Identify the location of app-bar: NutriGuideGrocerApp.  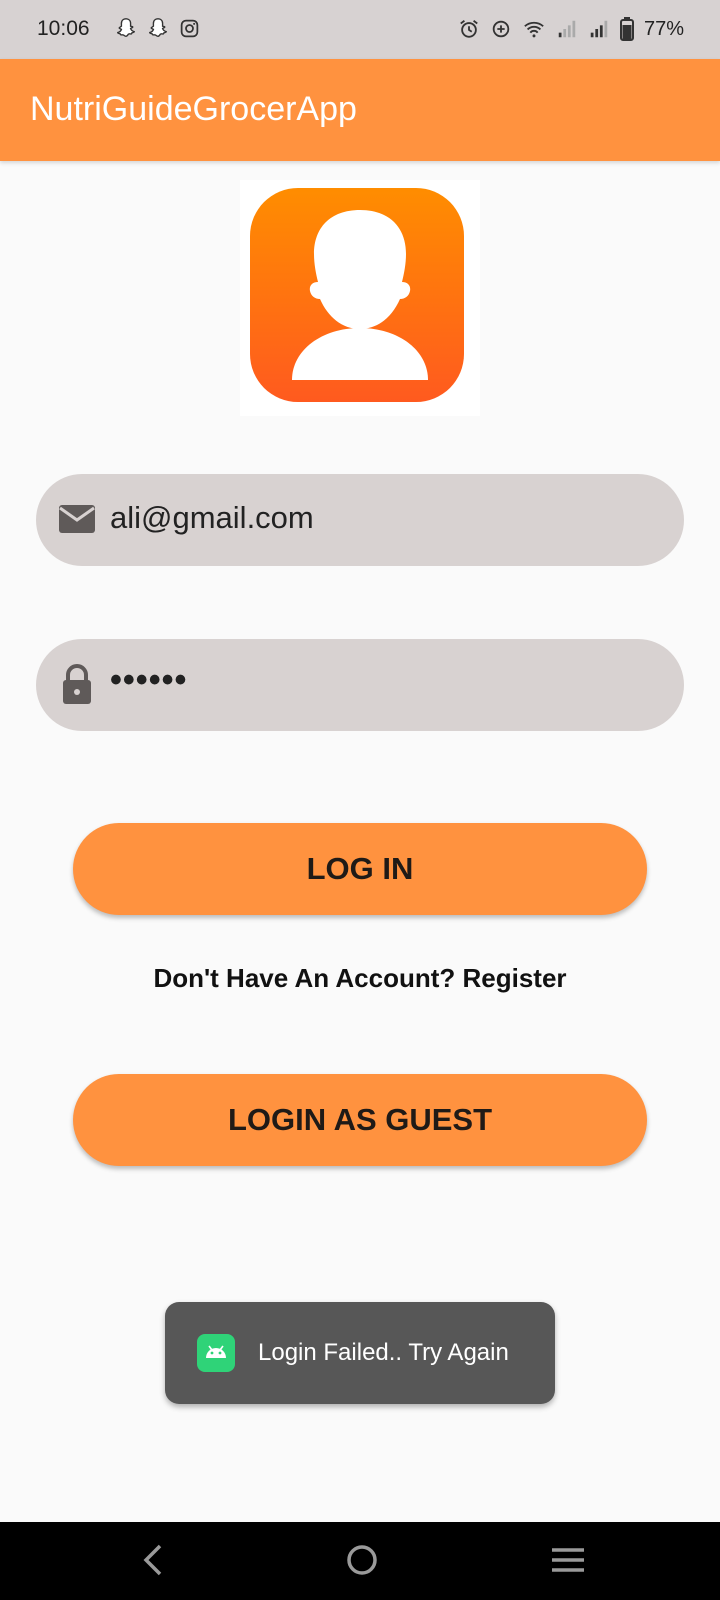
(360, 110).